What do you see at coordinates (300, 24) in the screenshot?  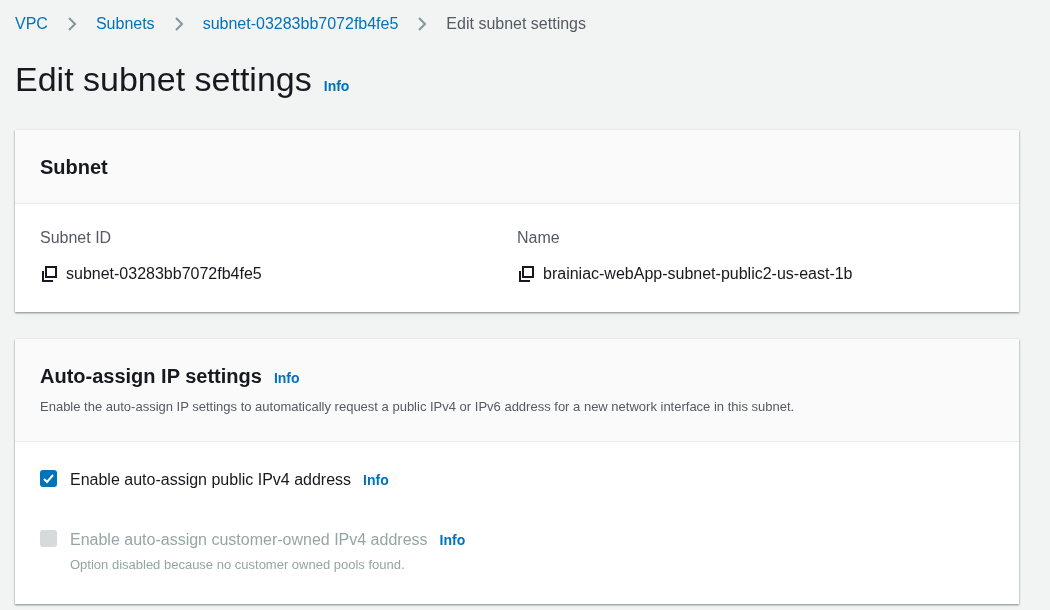 I see `breadcrumb-link: subnet-03283bb7072fb4fe5` at bounding box center [300, 24].